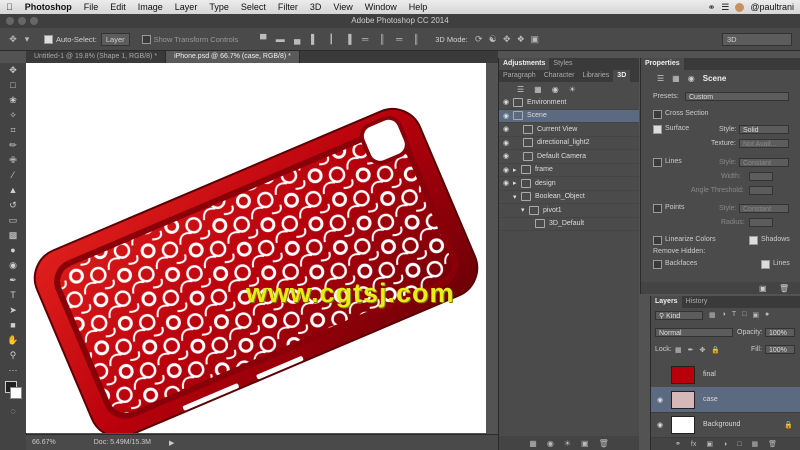  Describe the element at coordinates (737, 96) in the screenshot. I see `presets-dropdown: Custom` at that location.